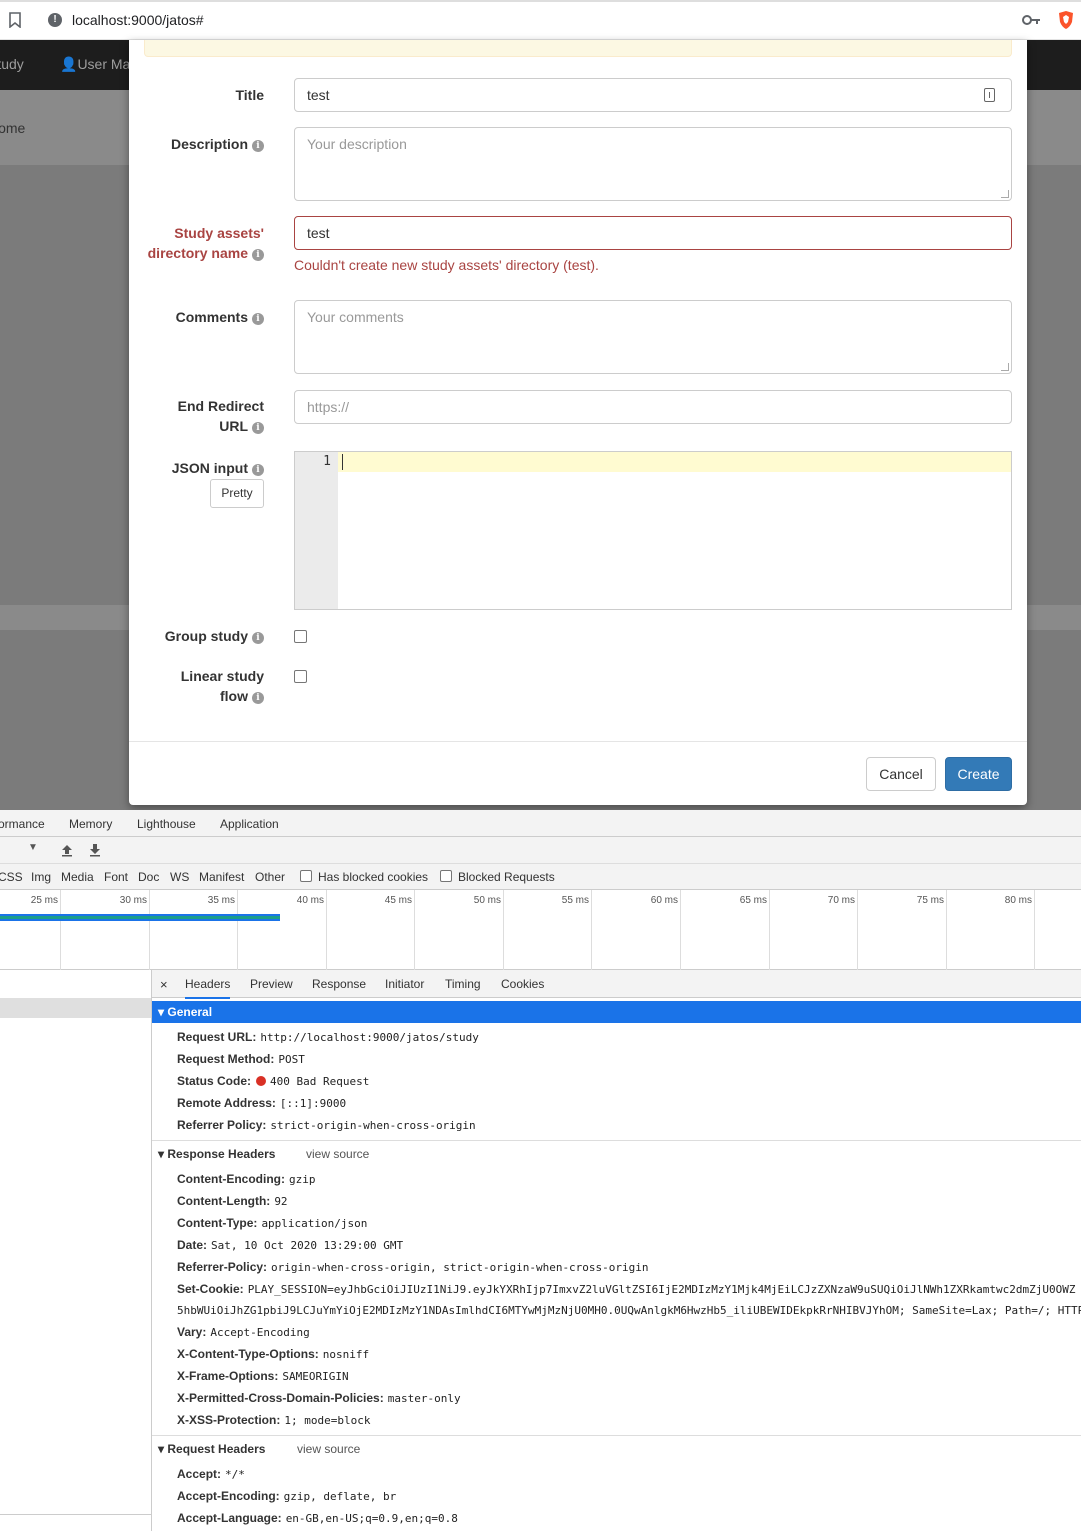 The width and height of the screenshot is (1081, 1531). What do you see at coordinates (211, 317) in the screenshot?
I see `comments-label-text: Comments` at bounding box center [211, 317].